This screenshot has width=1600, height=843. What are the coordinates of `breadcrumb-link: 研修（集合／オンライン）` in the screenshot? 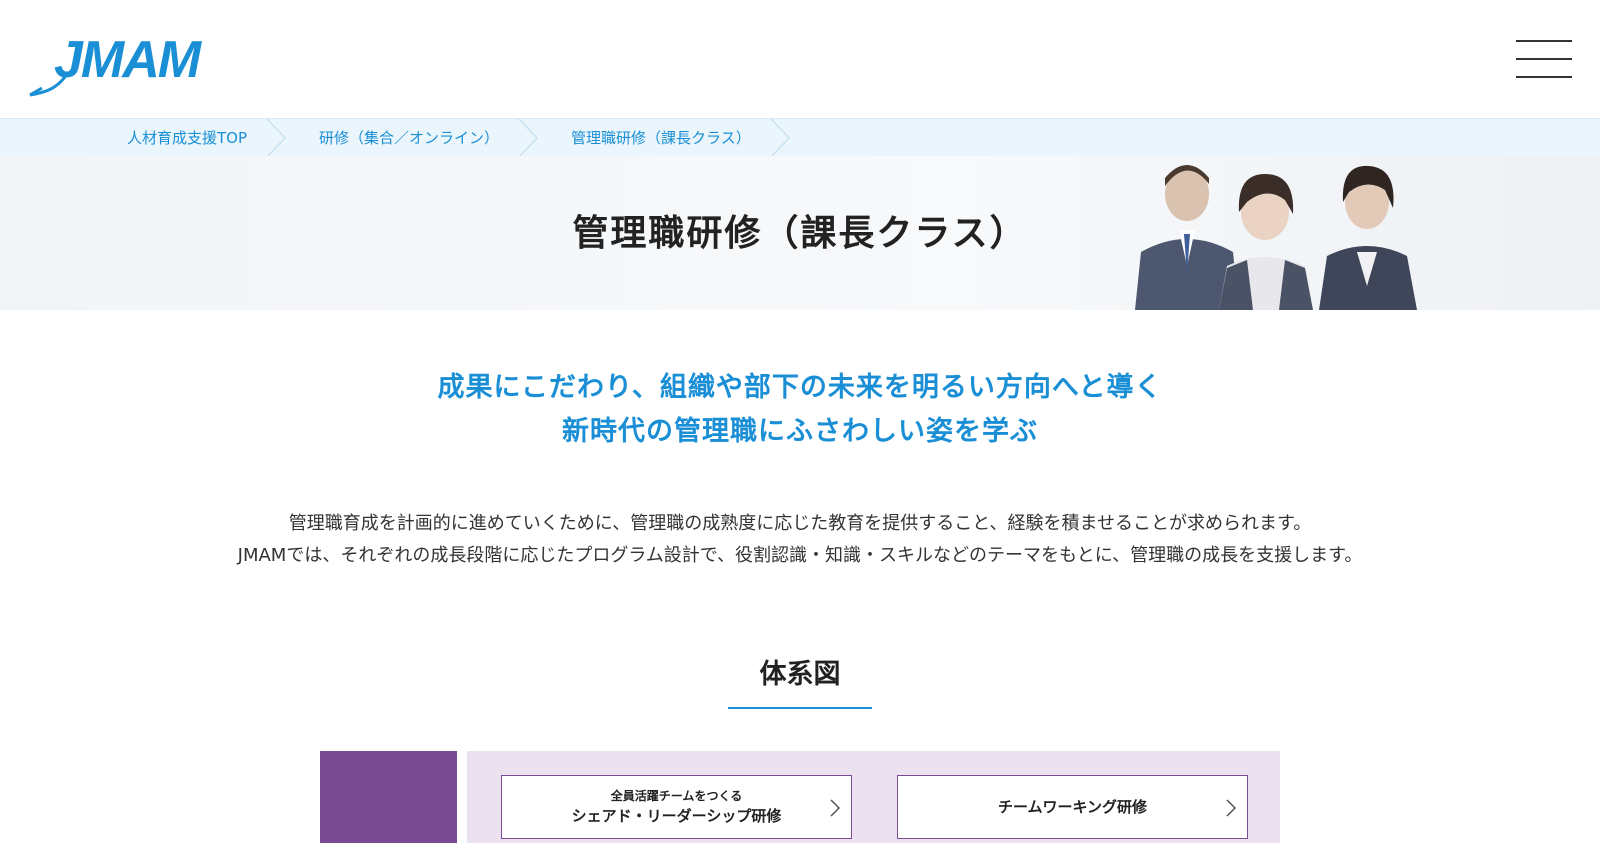 It's located at (409, 137).